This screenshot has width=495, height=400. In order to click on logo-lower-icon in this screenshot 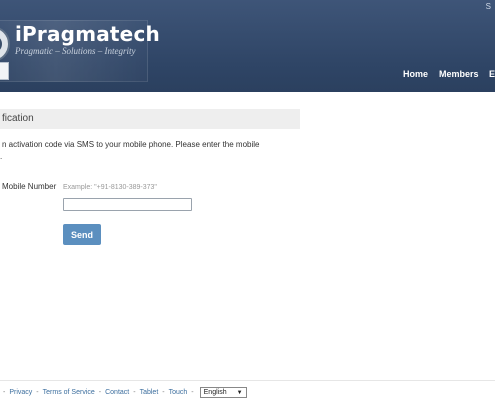, I will do `click(4, 71)`.